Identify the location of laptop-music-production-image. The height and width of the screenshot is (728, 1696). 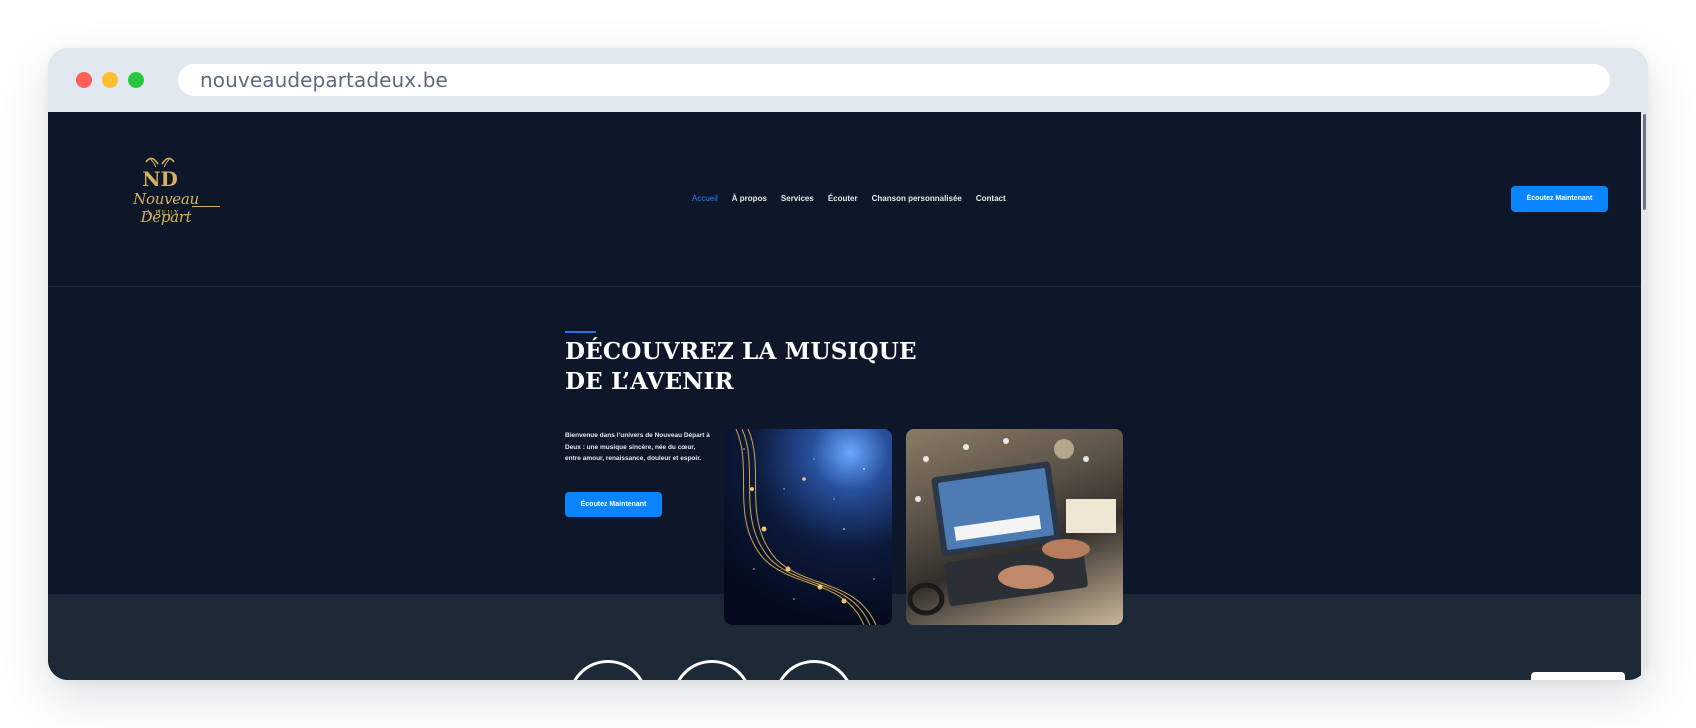
(1014, 527).